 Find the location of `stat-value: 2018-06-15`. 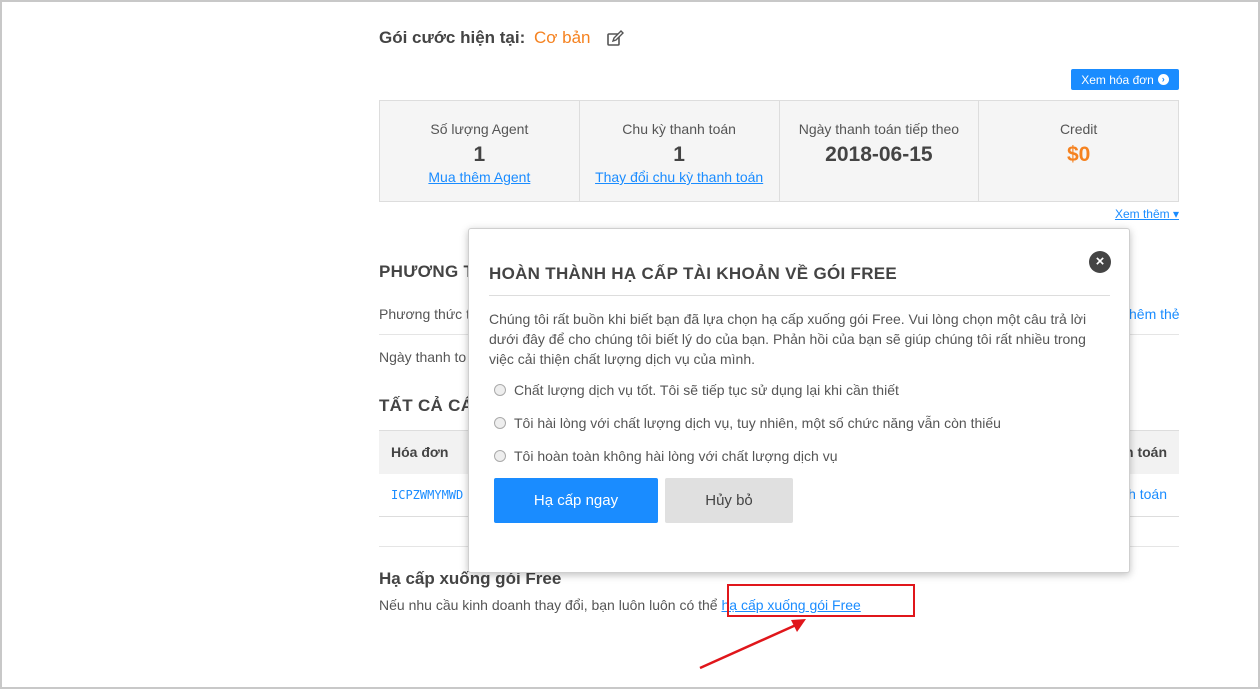

stat-value: 2018-06-15 is located at coordinates (879, 154).